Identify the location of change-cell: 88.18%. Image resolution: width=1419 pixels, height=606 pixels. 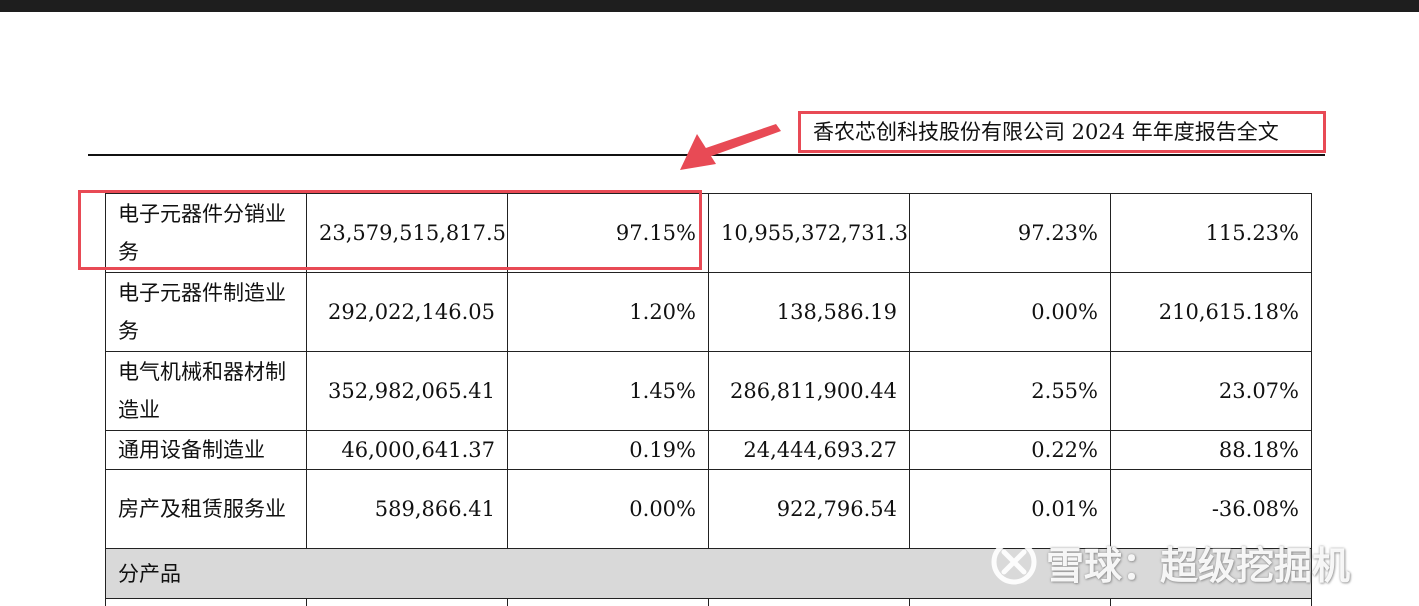
(1211, 450).